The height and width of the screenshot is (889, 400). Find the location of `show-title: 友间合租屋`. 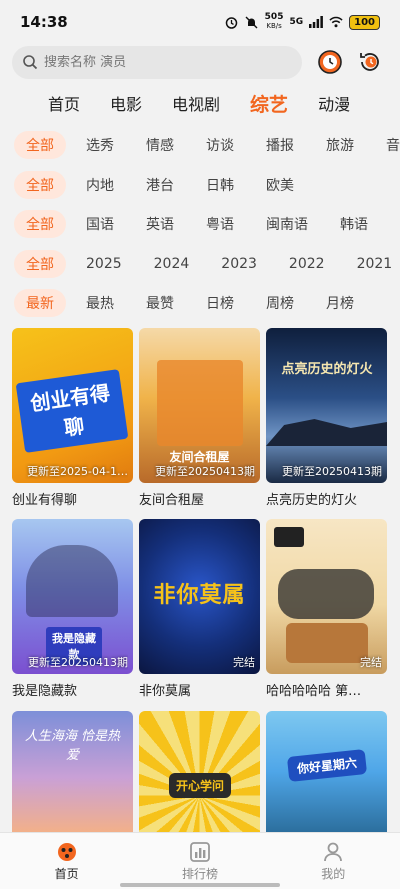

show-title: 友间合租屋 is located at coordinates (172, 500).